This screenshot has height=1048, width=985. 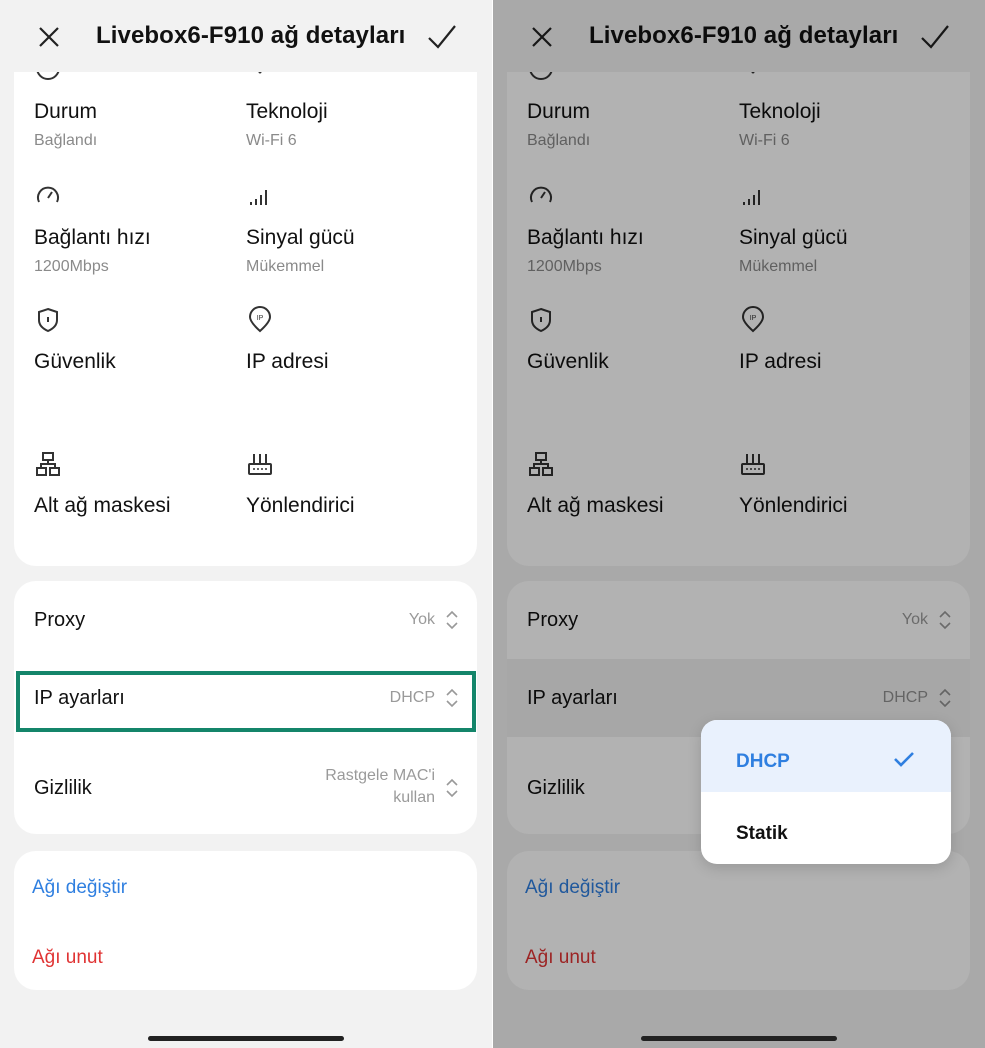 What do you see at coordinates (258, 197) in the screenshot?
I see `signal-bars-icon` at bounding box center [258, 197].